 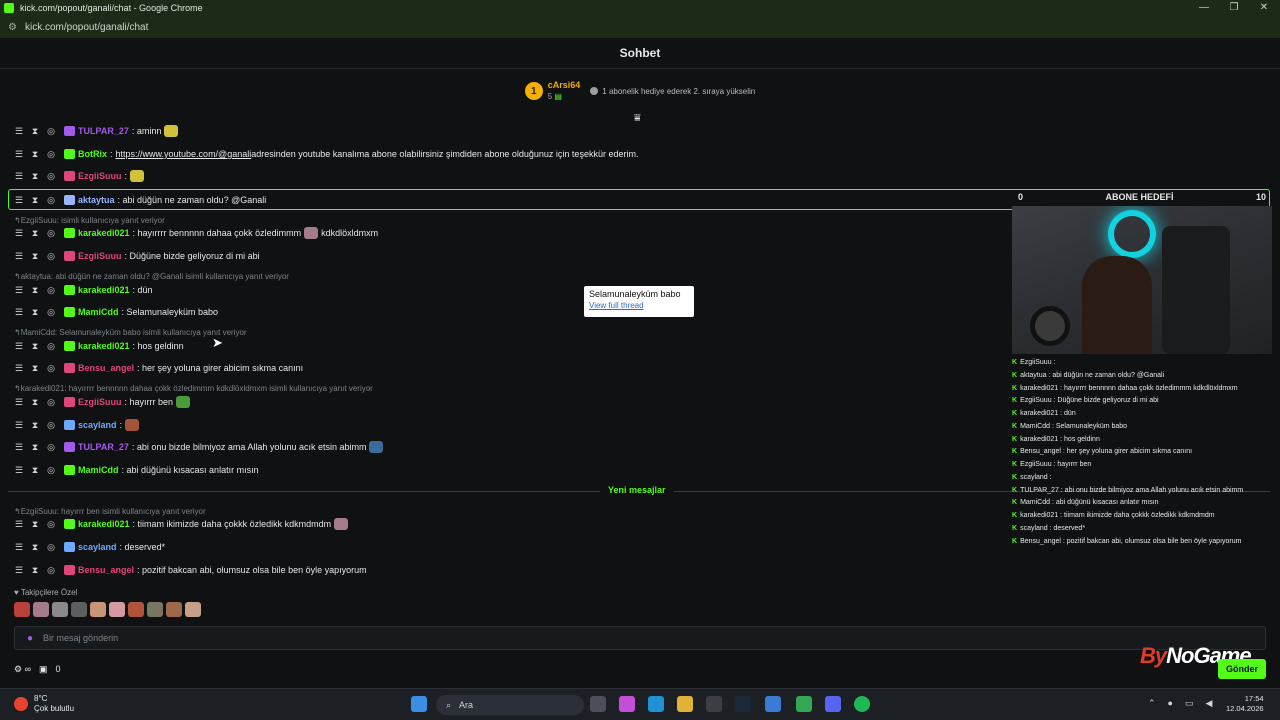 What do you see at coordinates (1209, 703) in the screenshot?
I see `volume-icon: ◀` at bounding box center [1209, 703].